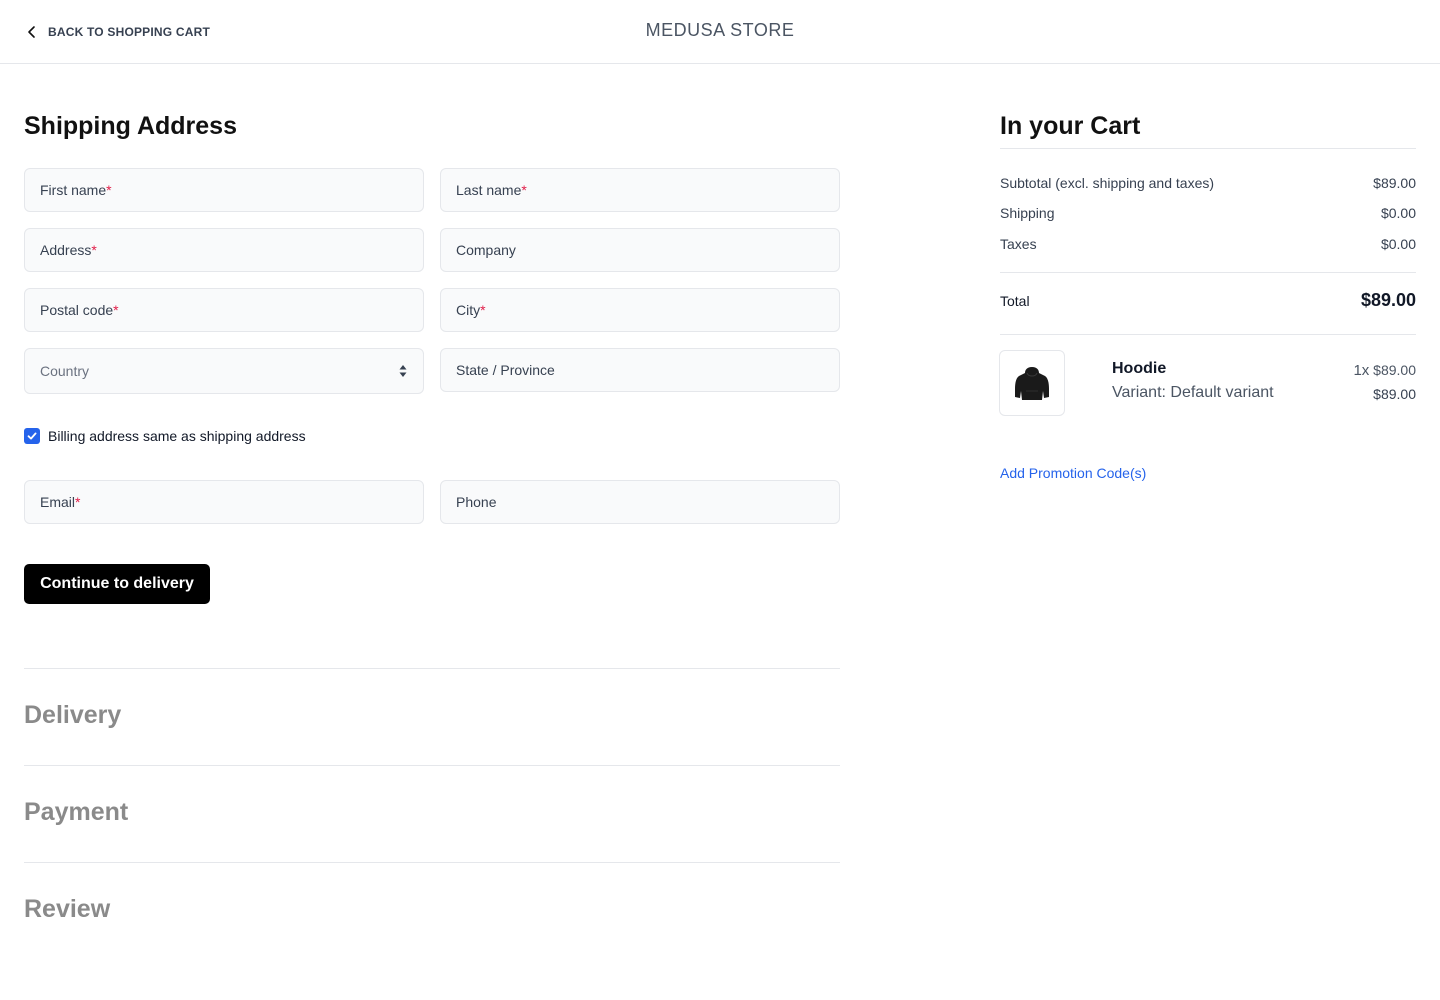 The height and width of the screenshot is (1000, 1440). Describe the element at coordinates (640, 250) in the screenshot. I see `company-field: Company` at that location.